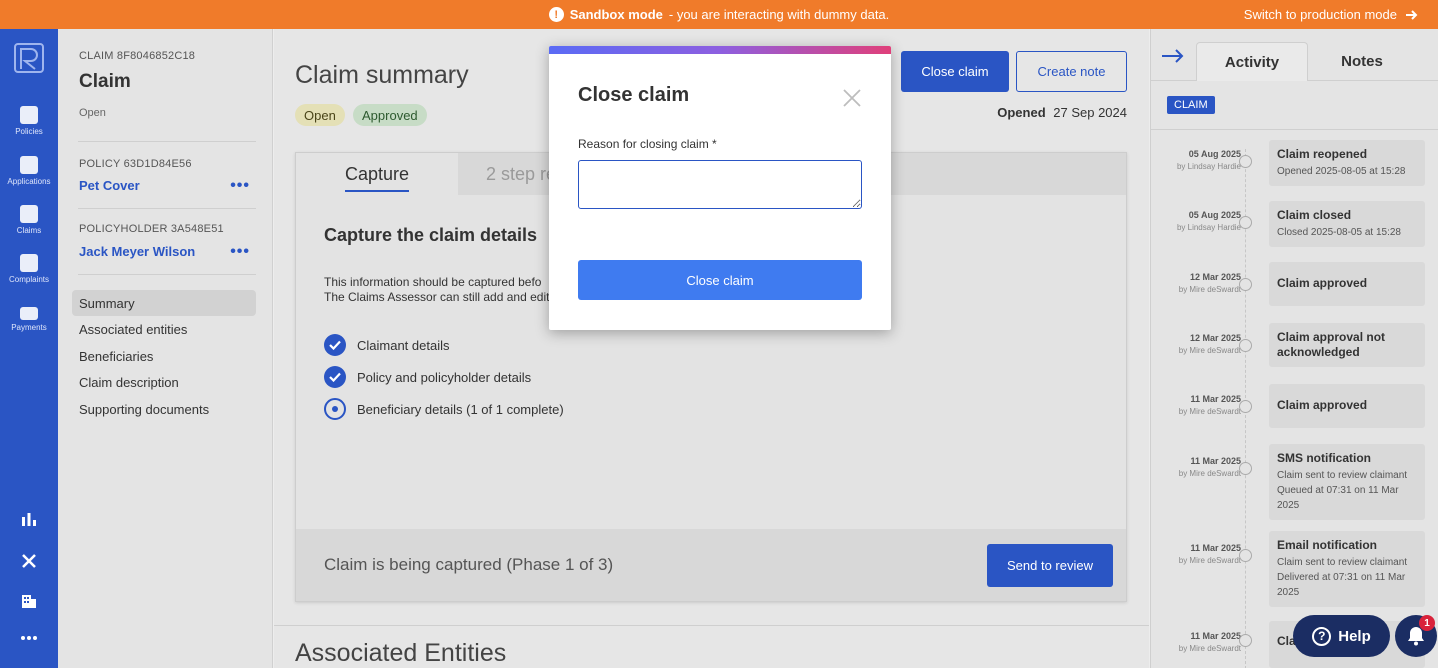 The height and width of the screenshot is (668, 1438). Describe the element at coordinates (1347, 345) in the screenshot. I see `activity-card: Claim approval not acknowledged` at that location.